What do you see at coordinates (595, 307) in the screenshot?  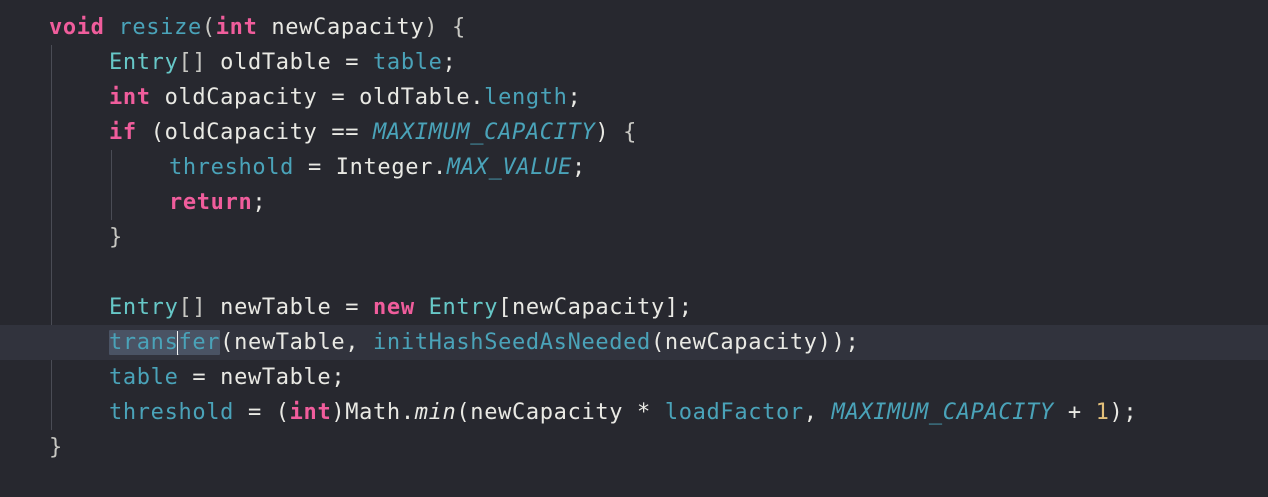 I see `code-token: [newCapacity];` at bounding box center [595, 307].